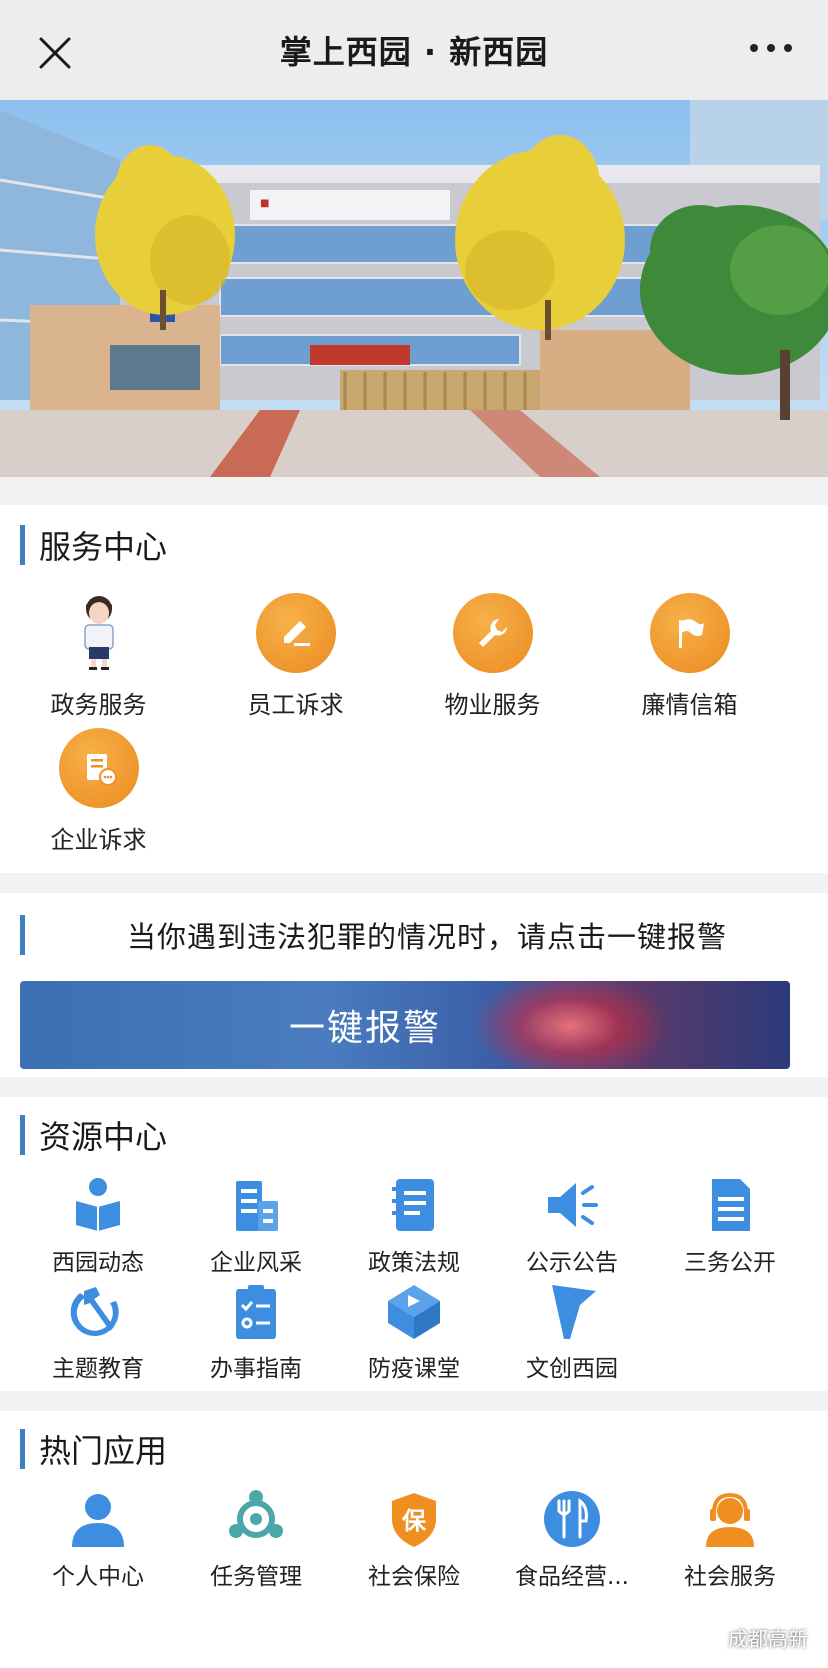 The width and height of the screenshot is (828, 1668). Describe the element at coordinates (98, 1369) in the screenshot. I see `resource-label: 主题教育` at that location.